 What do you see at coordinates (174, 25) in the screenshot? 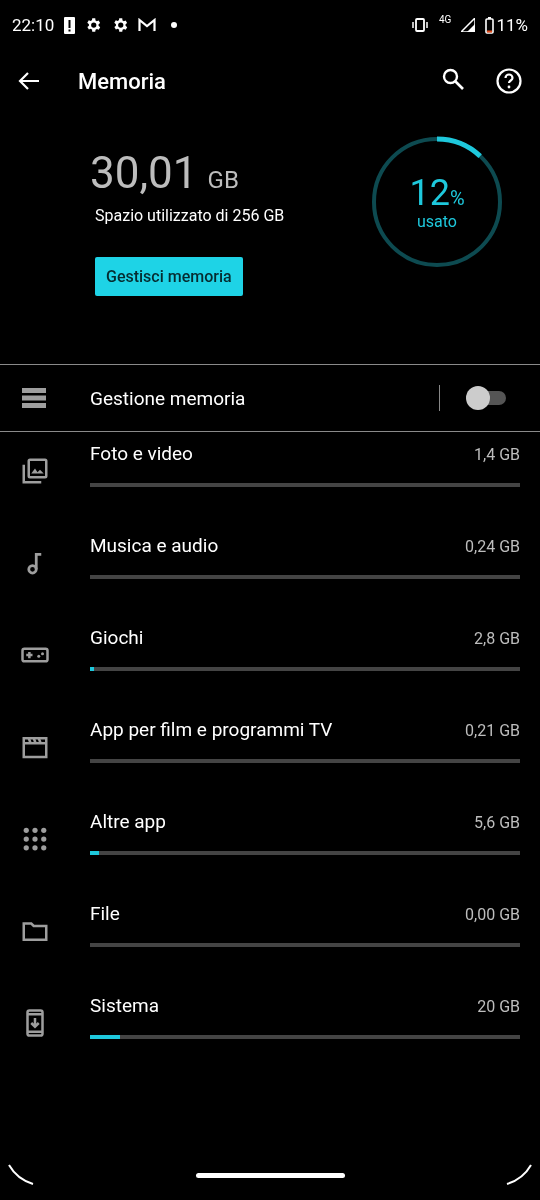
I see `dot-icon` at bounding box center [174, 25].